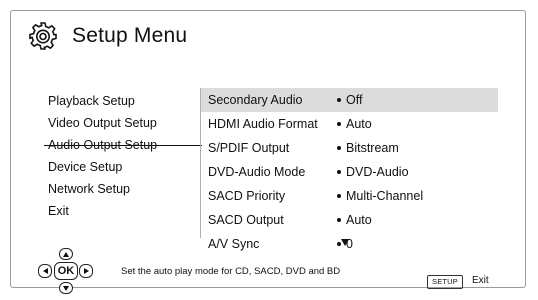 Image resolution: width=538 pixels, height=300 pixels. What do you see at coordinates (130, 35) in the screenshot?
I see `page-title: Setup Menu` at bounding box center [130, 35].